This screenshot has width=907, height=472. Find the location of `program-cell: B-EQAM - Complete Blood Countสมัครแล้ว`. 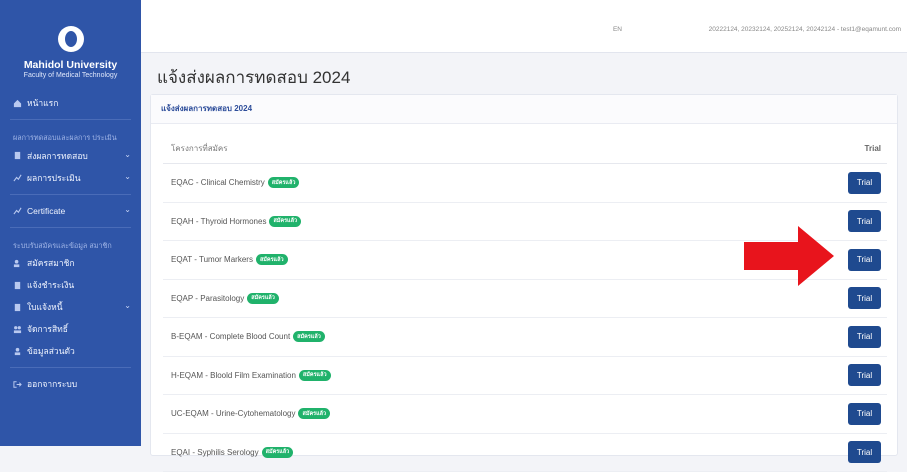

program-cell: B-EQAM - Complete Blood Countสมัครแล้ว is located at coordinates (248, 336).